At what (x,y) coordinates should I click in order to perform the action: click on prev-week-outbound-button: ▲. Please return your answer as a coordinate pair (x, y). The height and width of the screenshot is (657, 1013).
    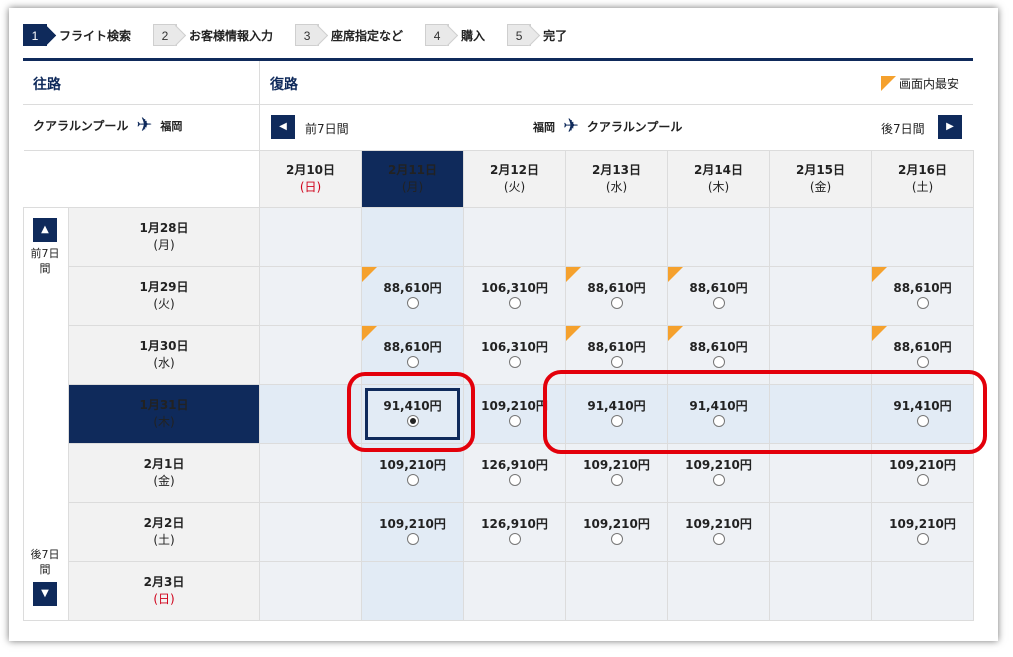
    Looking at the image, I should click on (45, 230).